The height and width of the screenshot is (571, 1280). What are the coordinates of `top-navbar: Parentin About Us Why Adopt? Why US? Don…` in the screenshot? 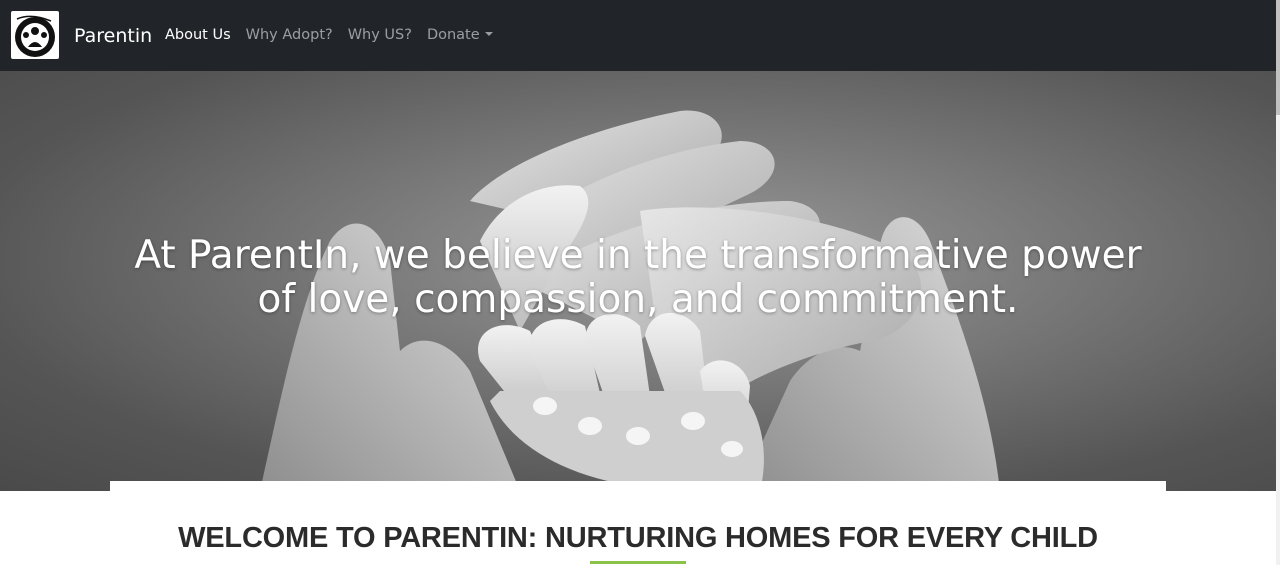 It's located at (640, 35).